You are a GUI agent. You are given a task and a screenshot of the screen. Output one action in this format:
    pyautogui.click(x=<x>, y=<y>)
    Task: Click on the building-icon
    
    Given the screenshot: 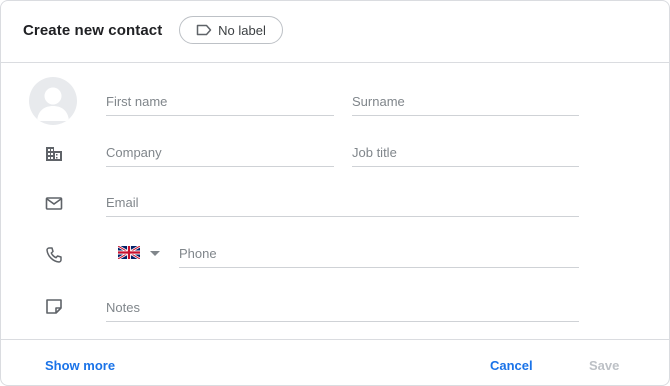 What is the action you would take?
    pyautogui.click(x=54, y=154)
    